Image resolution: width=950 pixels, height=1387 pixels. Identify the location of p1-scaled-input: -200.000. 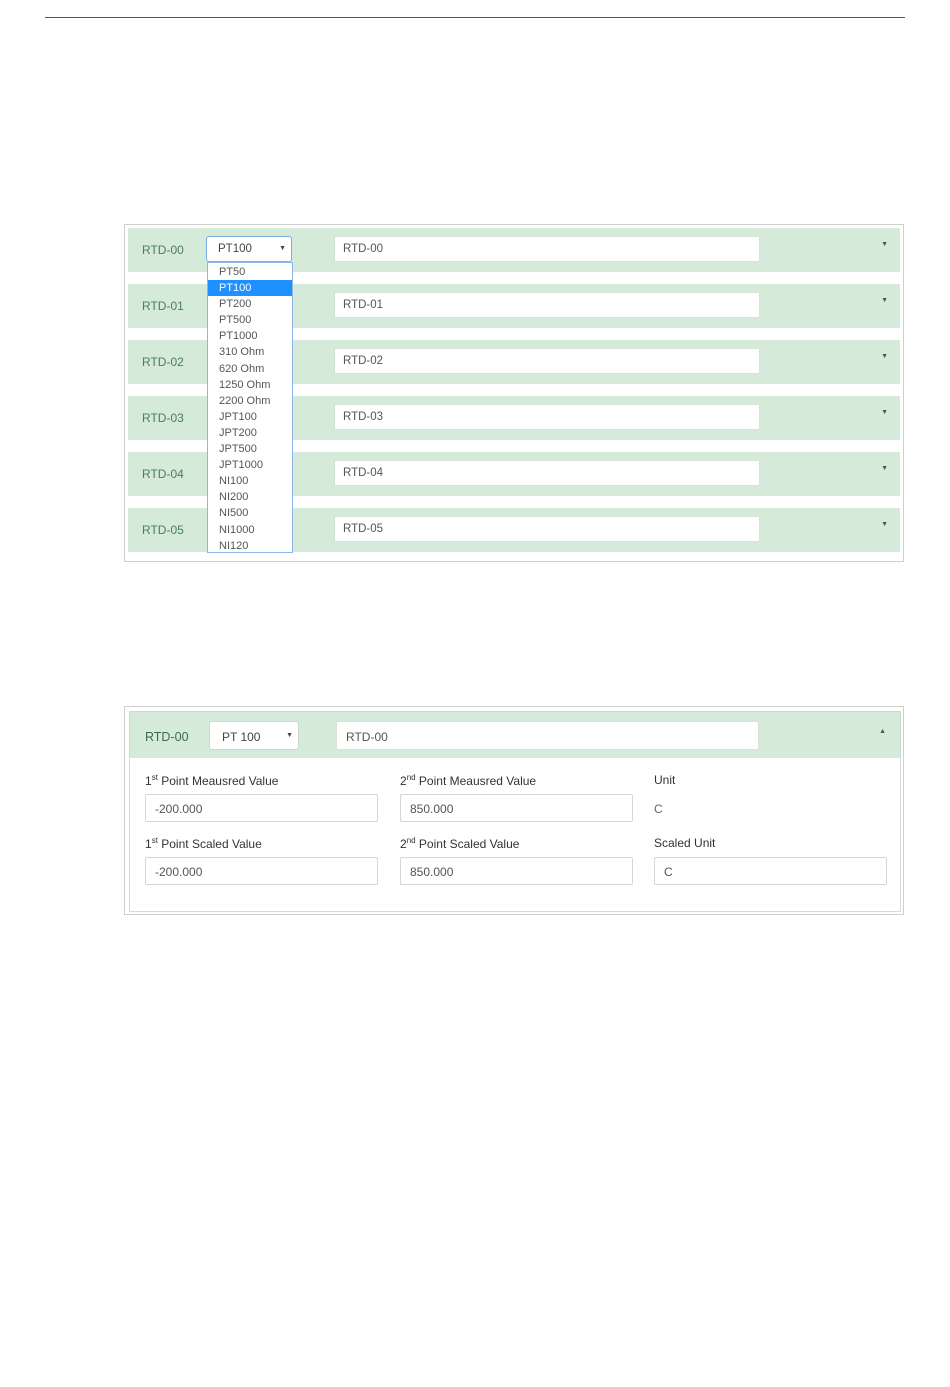
(261, 871).